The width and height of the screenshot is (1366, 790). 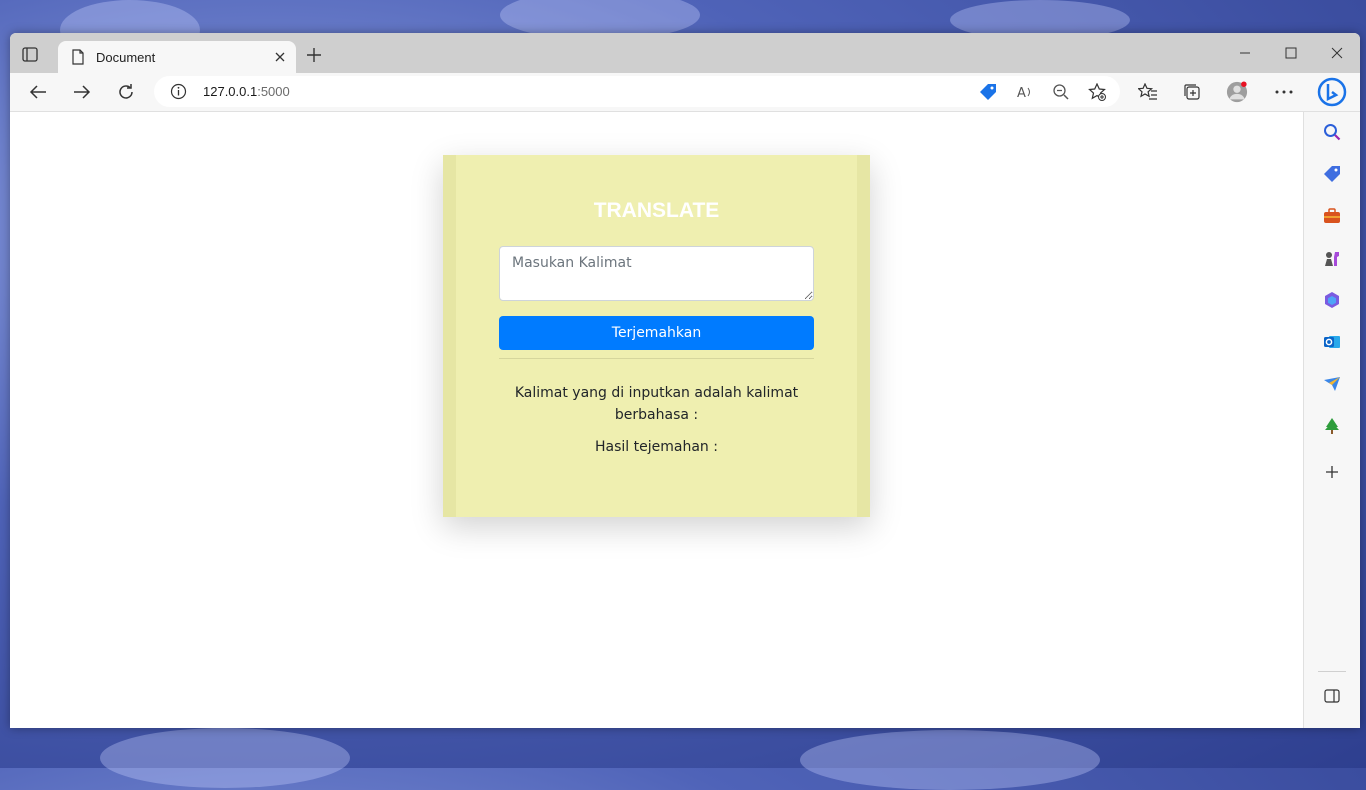 I want to click on back-arrow-icon, so click(x=38, y=92).